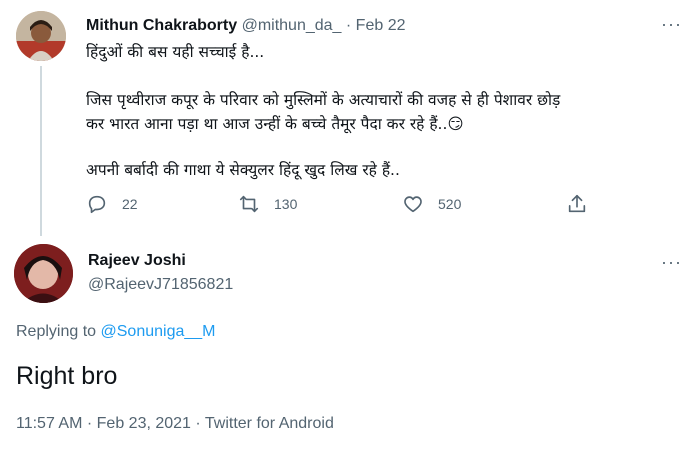 The height and width of the screenshot is (451, 700). What do you see at coordinates (49, 423) in the screenshot?
I see `tweet-time: 11:57 AM` at bounding box center [49, 423].